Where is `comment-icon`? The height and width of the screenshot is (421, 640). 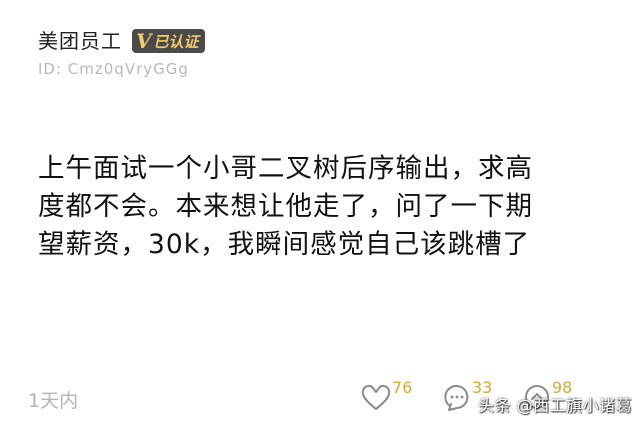
comment-icon is located at coordinates (457, 397).